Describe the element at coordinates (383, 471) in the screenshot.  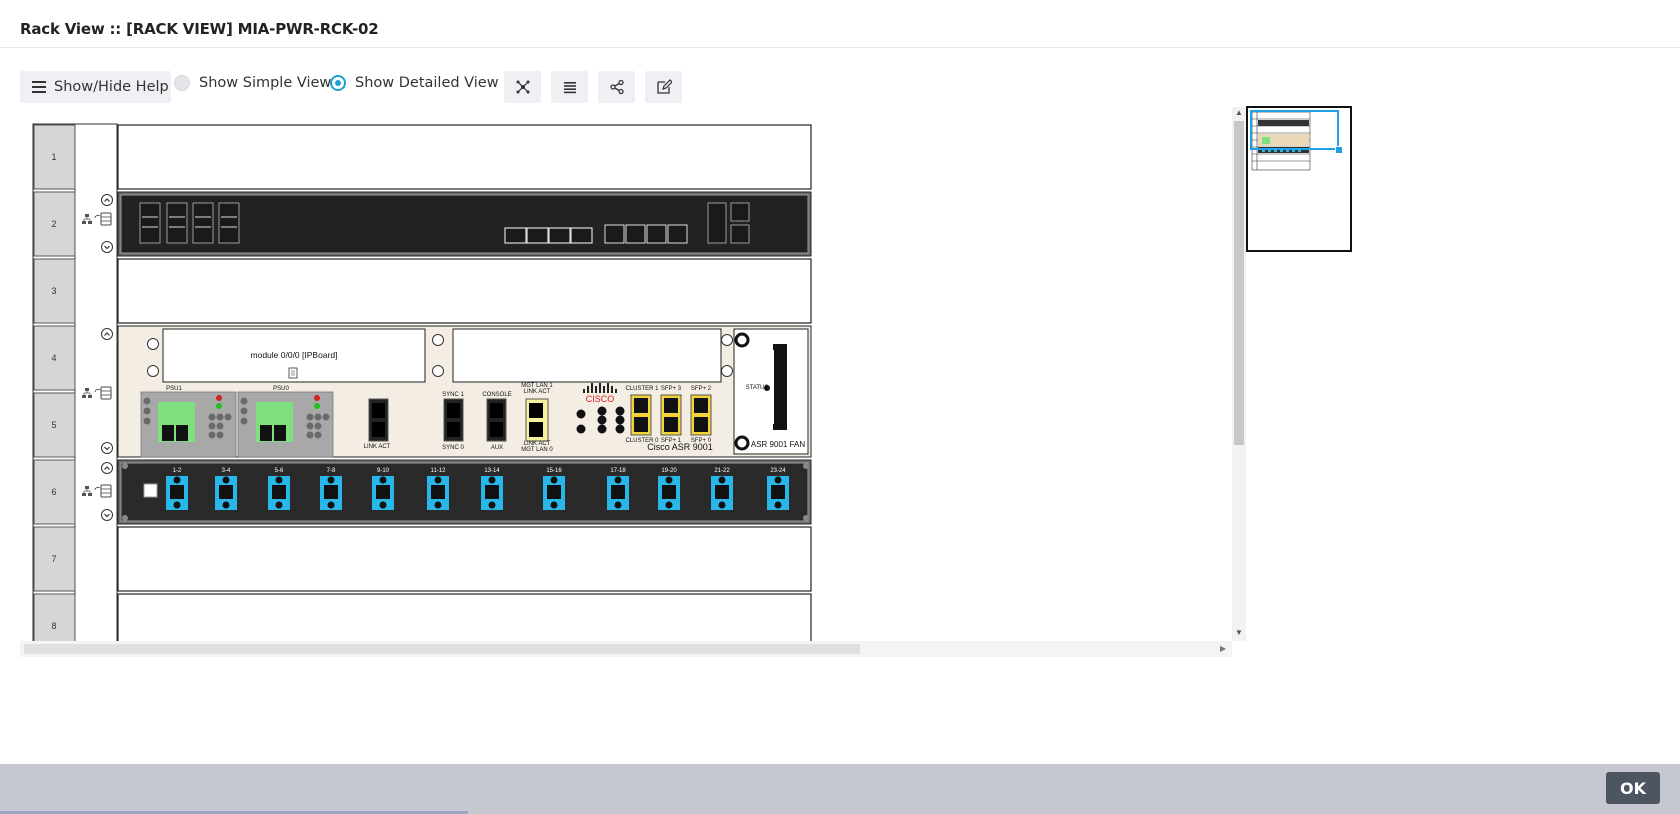
I see `patch-port-label: 9-10` at that location.